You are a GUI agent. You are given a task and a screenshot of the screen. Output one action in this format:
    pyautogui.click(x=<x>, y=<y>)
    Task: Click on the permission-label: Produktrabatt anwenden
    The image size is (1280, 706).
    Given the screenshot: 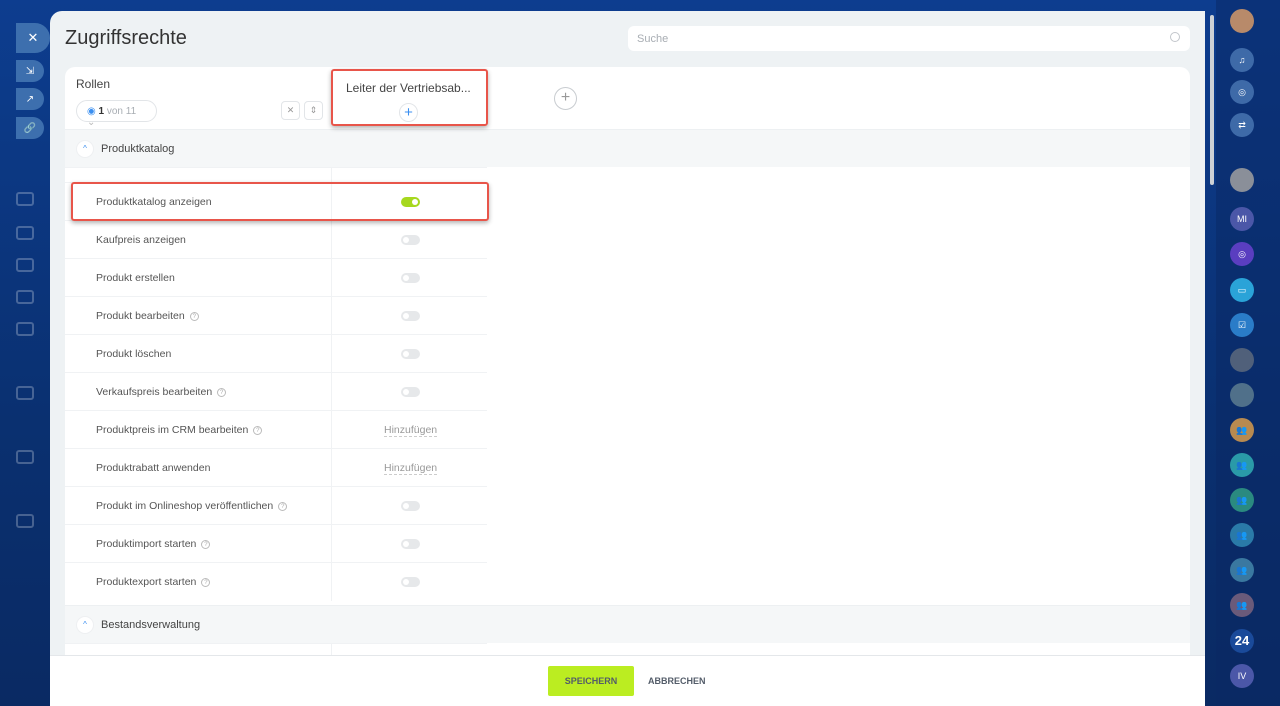 What is the action you would take?
    pyautogui.click(x=153, y=468)
    